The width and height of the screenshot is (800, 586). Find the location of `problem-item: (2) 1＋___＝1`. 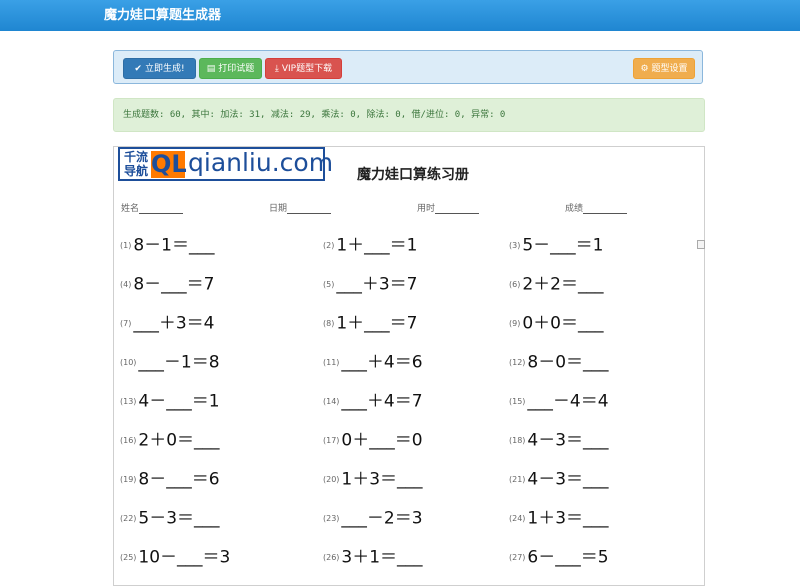

problem-item: (2) 1＋___＝1 is located at coordinates (370, 245).